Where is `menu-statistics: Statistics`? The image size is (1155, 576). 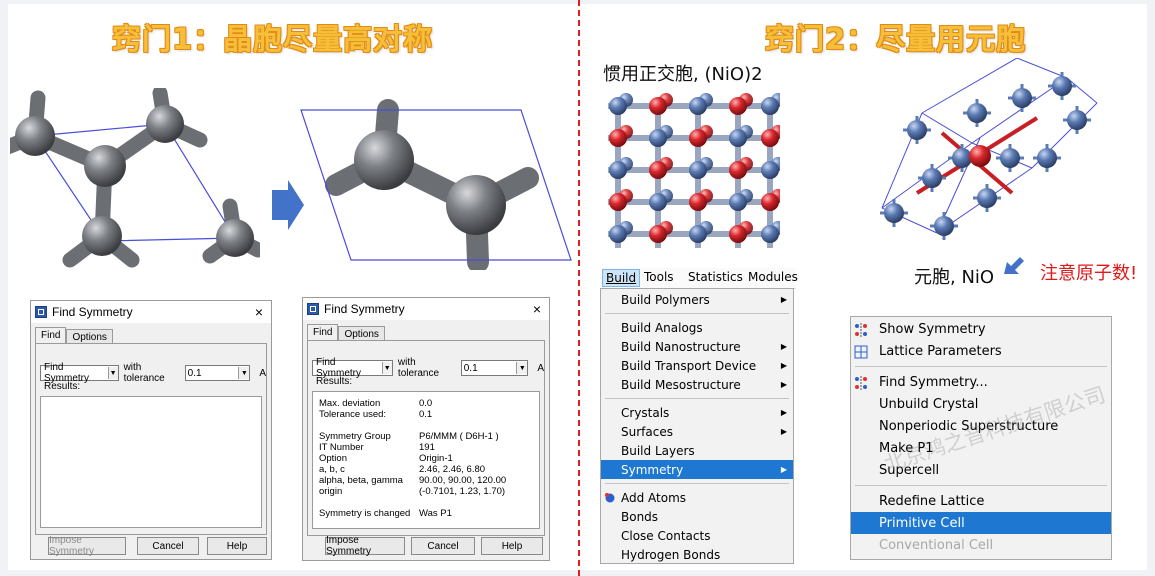 menu-statistics: Statistics is located at coordinates (715, 277).